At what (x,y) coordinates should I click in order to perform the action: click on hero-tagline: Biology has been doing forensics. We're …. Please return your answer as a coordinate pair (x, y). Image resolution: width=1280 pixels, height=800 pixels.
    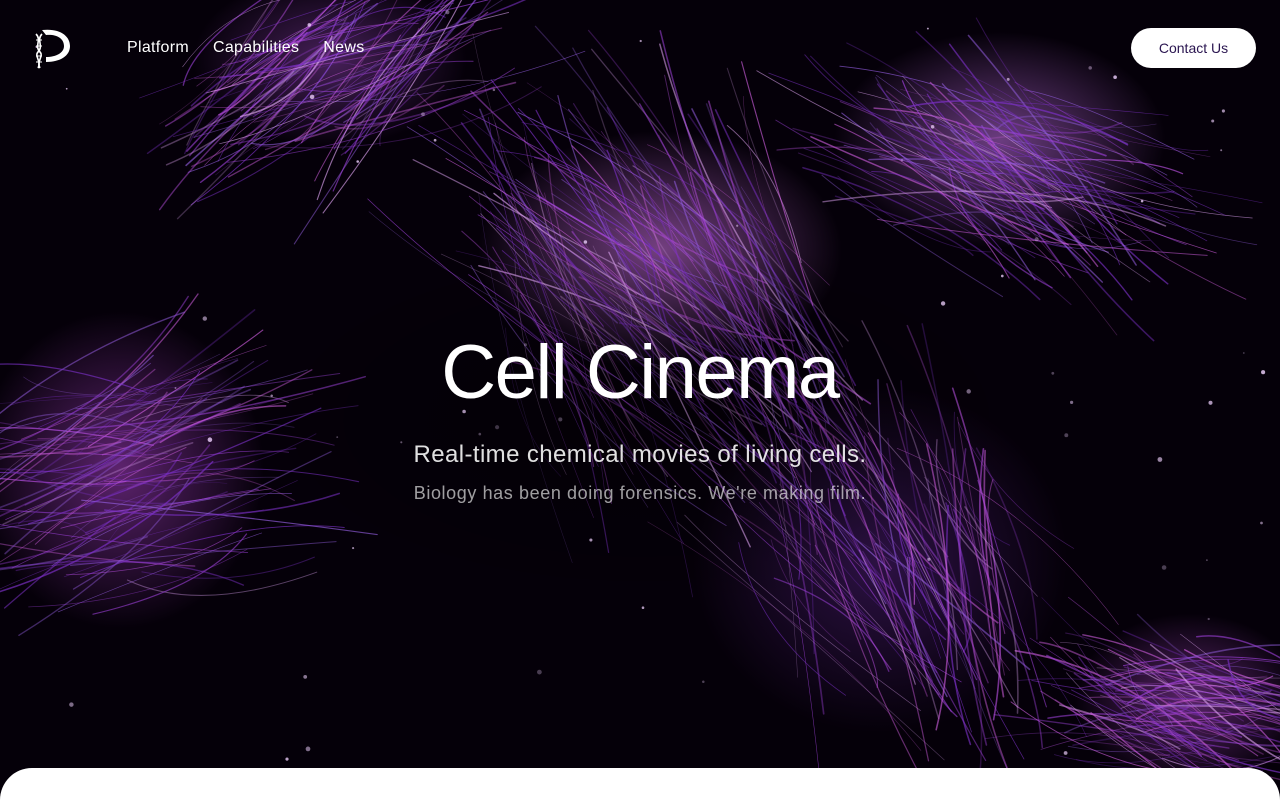
    Looking at the image, I should click on (640, 493).